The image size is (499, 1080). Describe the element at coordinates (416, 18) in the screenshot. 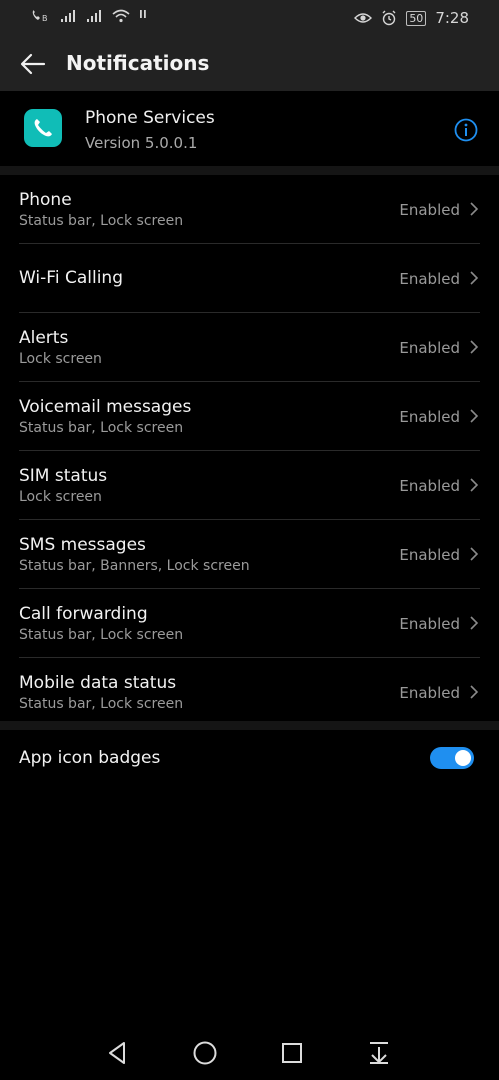

I see `battery-icon: 50` at that location.